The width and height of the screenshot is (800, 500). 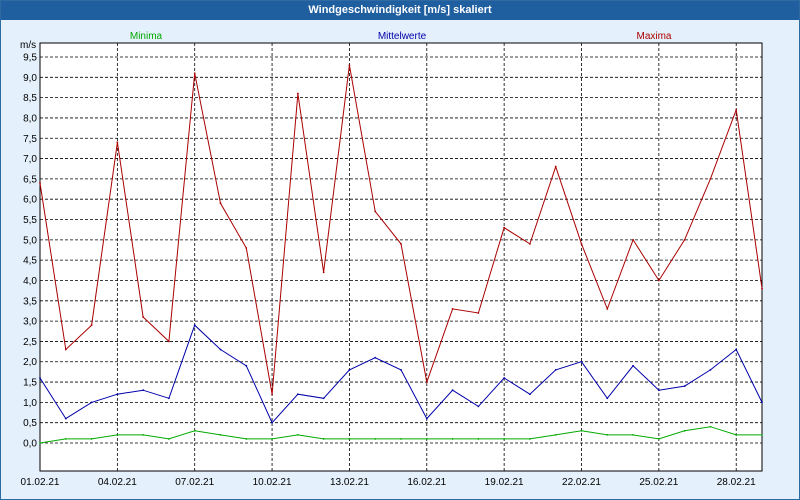 What do you see at coordinates (30, 179) in the screenshot?
I see `y-tick-label: 6,5` at bounding box center [30, 179].